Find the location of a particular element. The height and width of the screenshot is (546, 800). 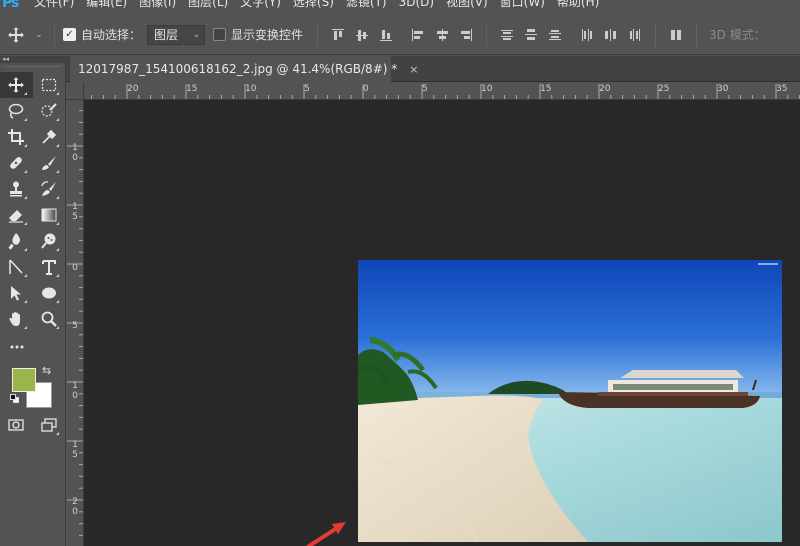

menu-select: 选择(S) is located at coordinates (313, 7).